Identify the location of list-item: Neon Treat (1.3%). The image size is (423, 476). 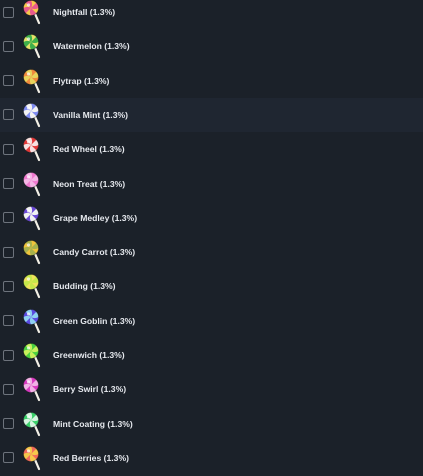
(211, 184).